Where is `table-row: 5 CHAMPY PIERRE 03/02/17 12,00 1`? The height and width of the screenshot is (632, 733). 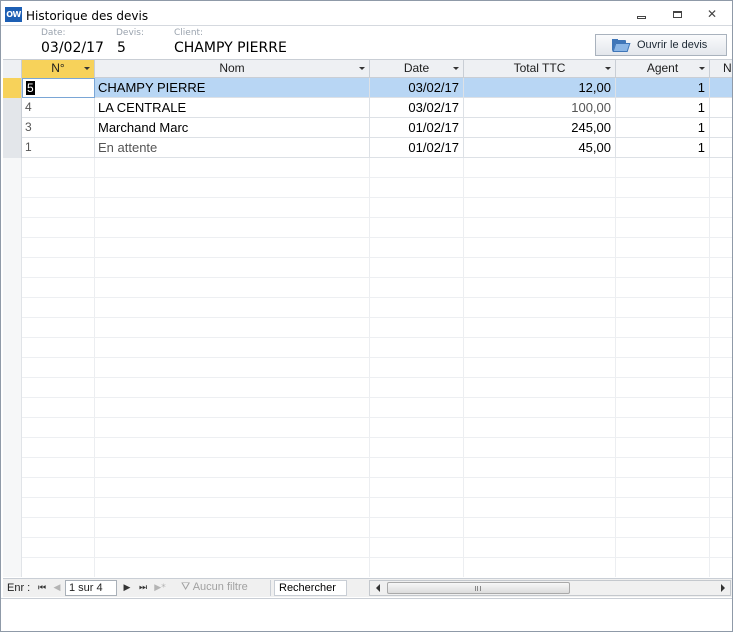 table-row: 5 CHAMPY PIERRE 03/02/17 12,00 1 is located at coordinates (367, 88).